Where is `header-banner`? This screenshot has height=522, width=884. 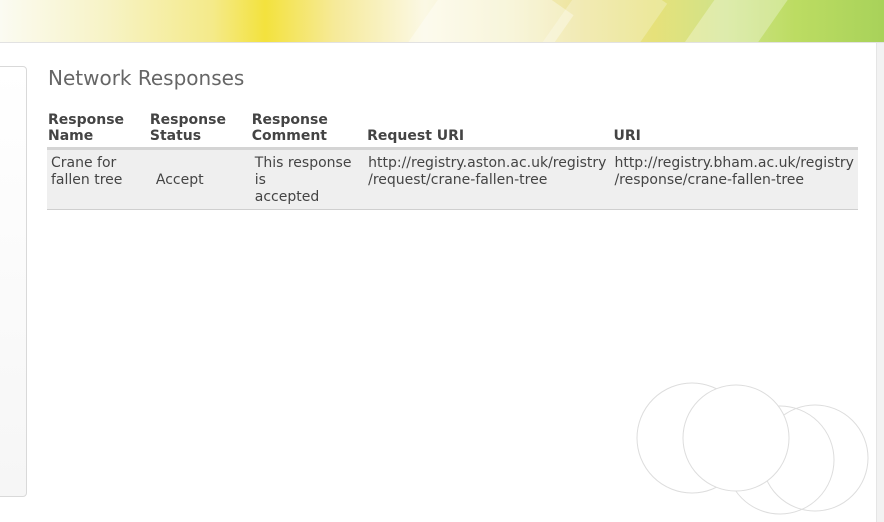 header-banner is located at coordinates (442, 21).